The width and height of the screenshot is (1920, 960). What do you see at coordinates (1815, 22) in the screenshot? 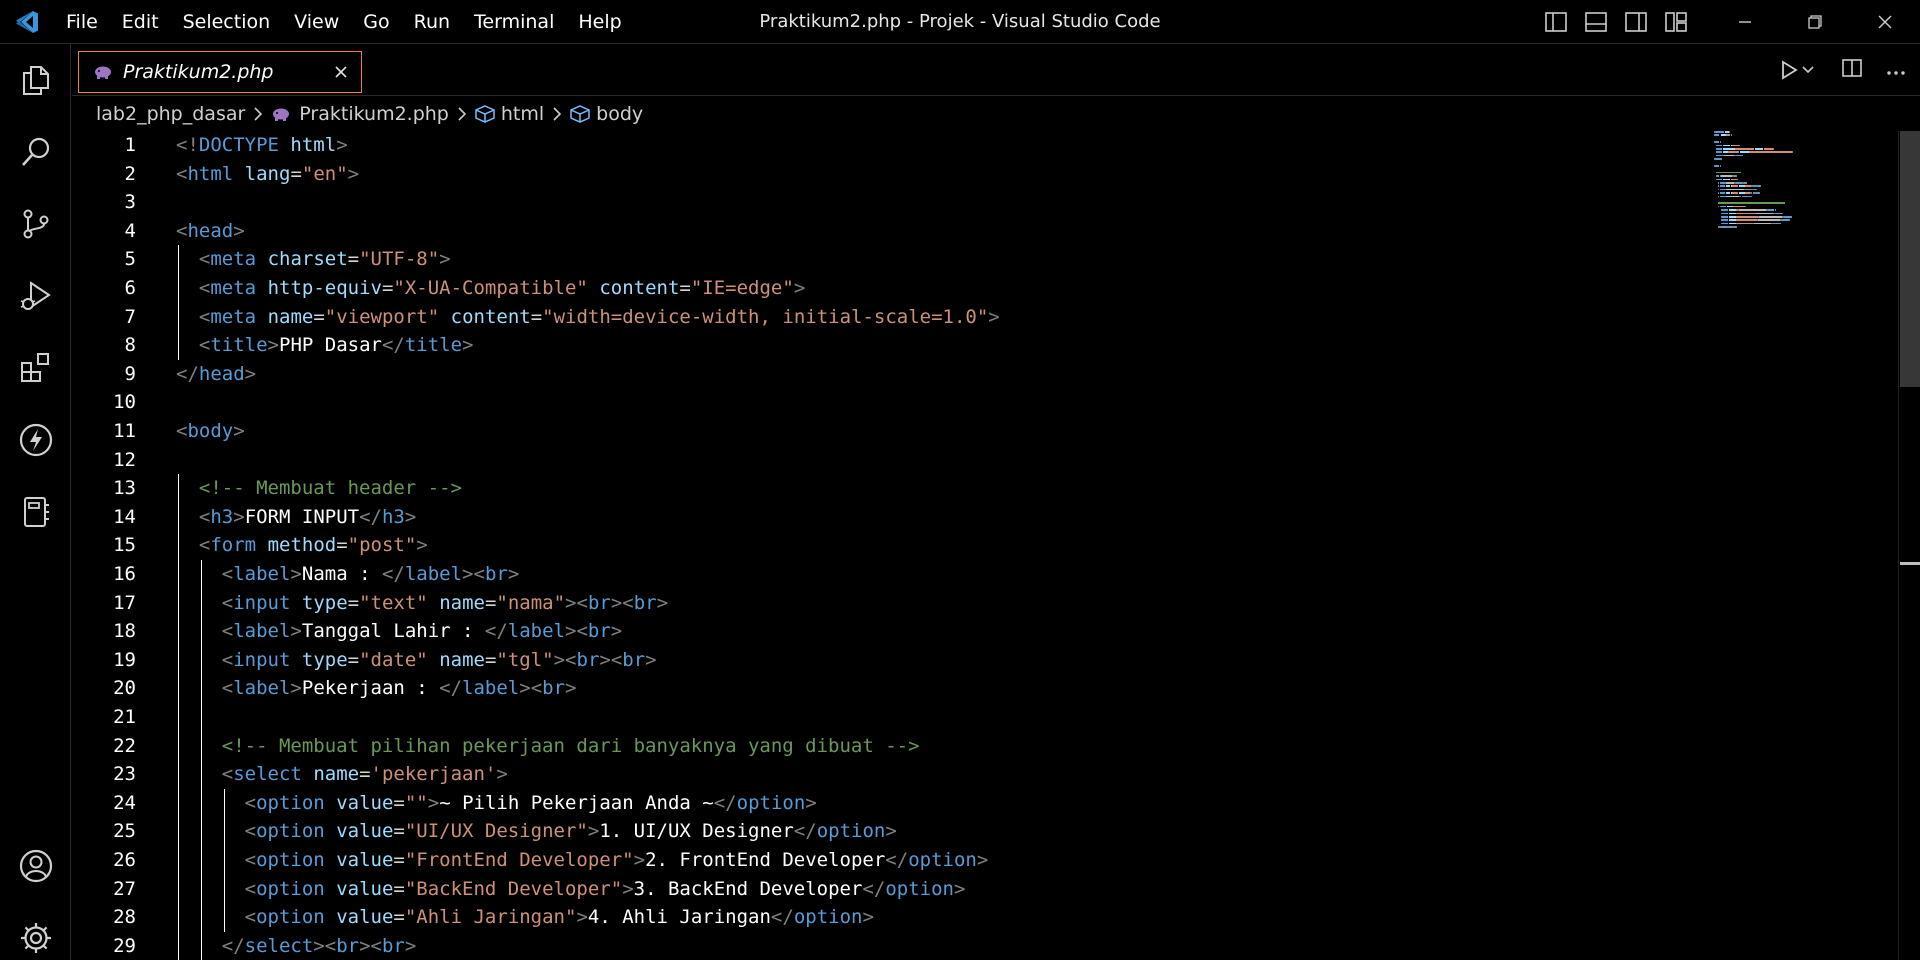
I see `restore-icon` at bounding box center [1815, 22].